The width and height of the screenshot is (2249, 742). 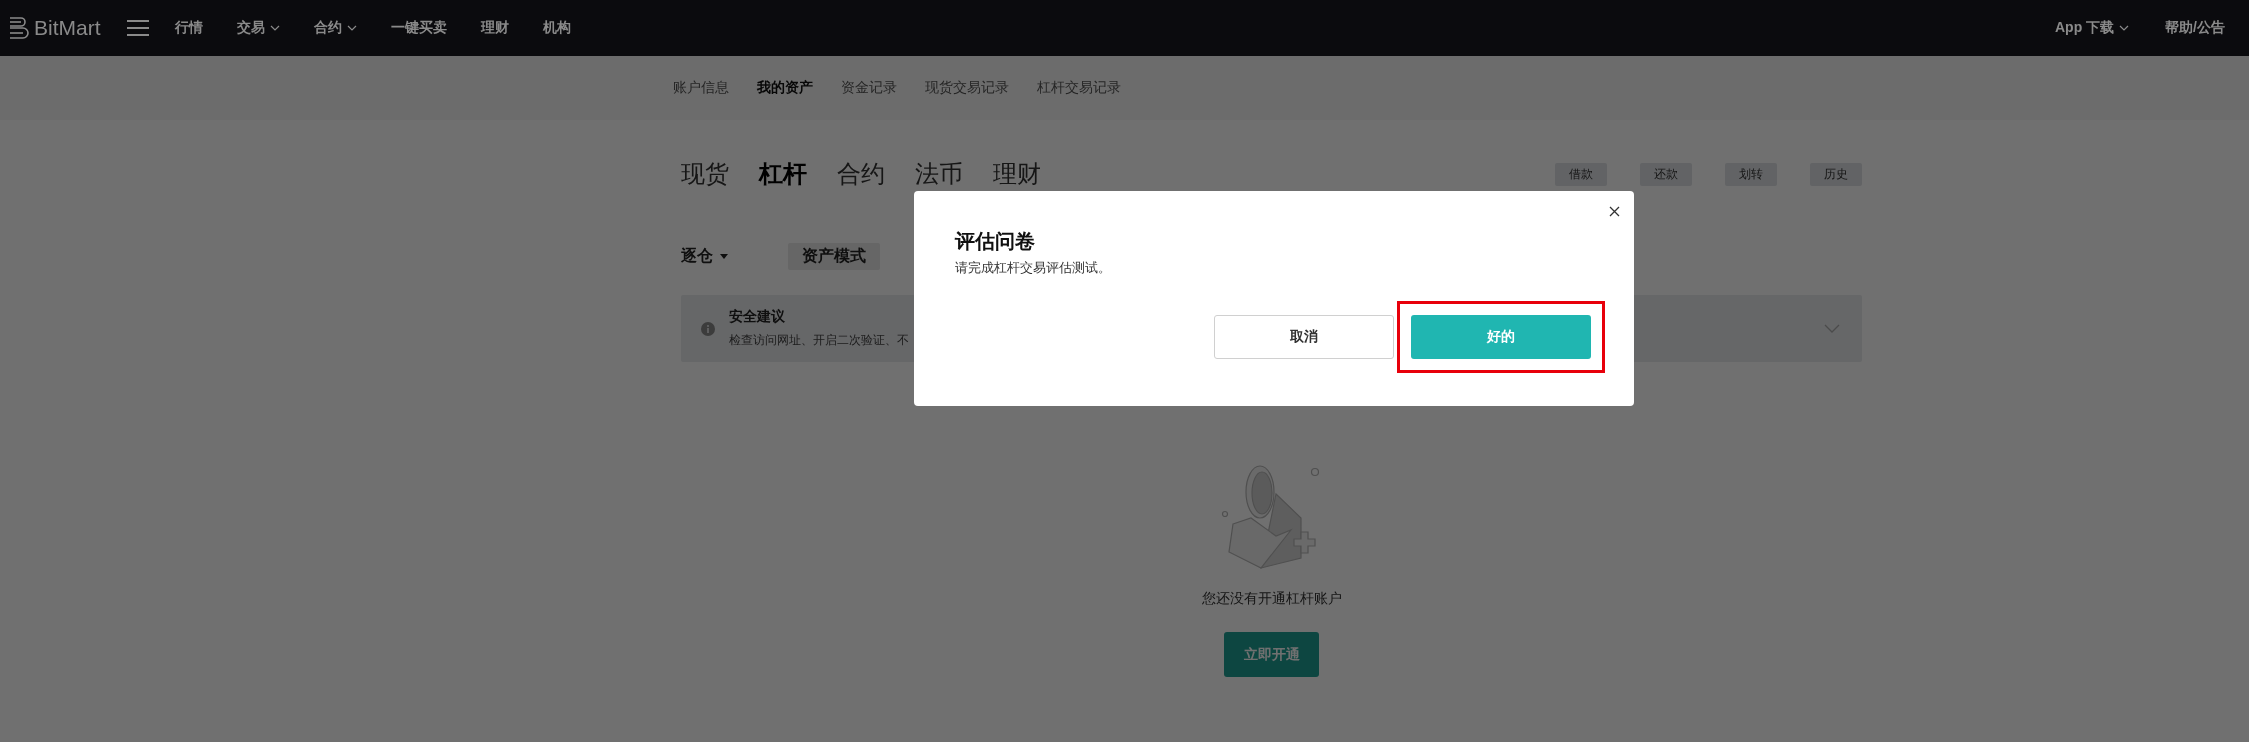 I want to click on subnav-tab: 账户信息, so click(x=701, y=88).